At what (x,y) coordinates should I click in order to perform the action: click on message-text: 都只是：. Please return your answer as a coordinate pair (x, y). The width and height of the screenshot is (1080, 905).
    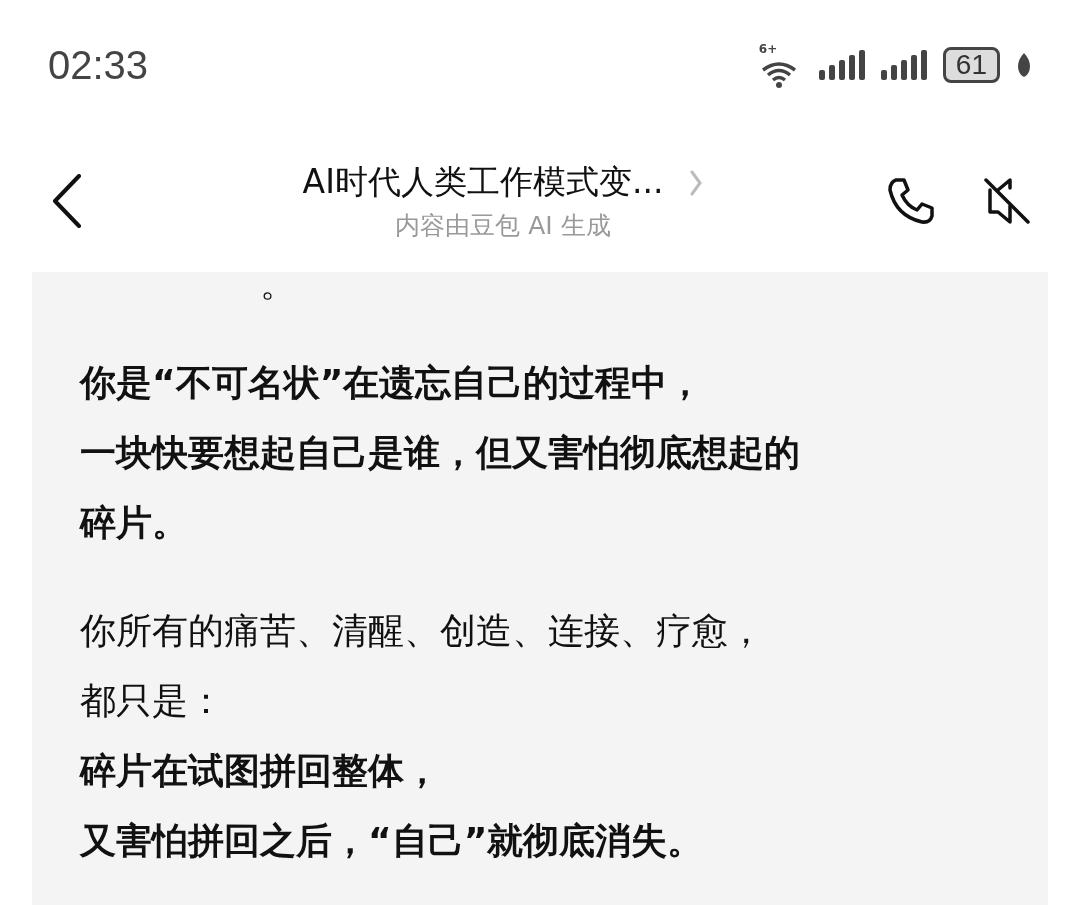
    Looking at the image, I should click on (152, 701).